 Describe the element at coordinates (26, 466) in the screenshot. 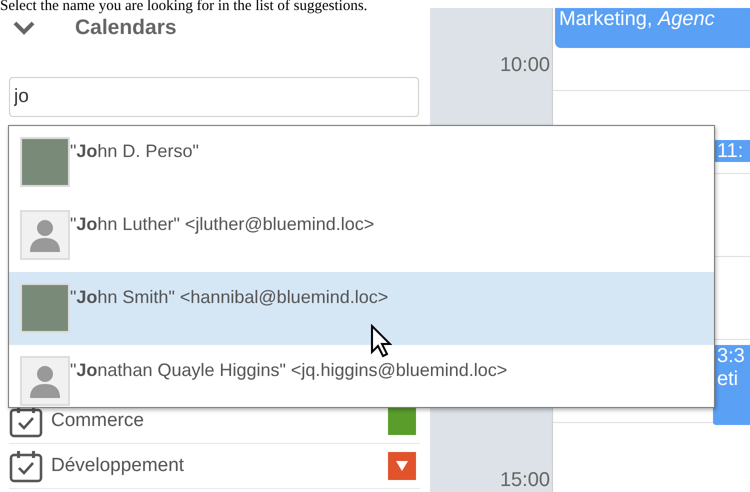

I see `calendar-check-icon` at that location.